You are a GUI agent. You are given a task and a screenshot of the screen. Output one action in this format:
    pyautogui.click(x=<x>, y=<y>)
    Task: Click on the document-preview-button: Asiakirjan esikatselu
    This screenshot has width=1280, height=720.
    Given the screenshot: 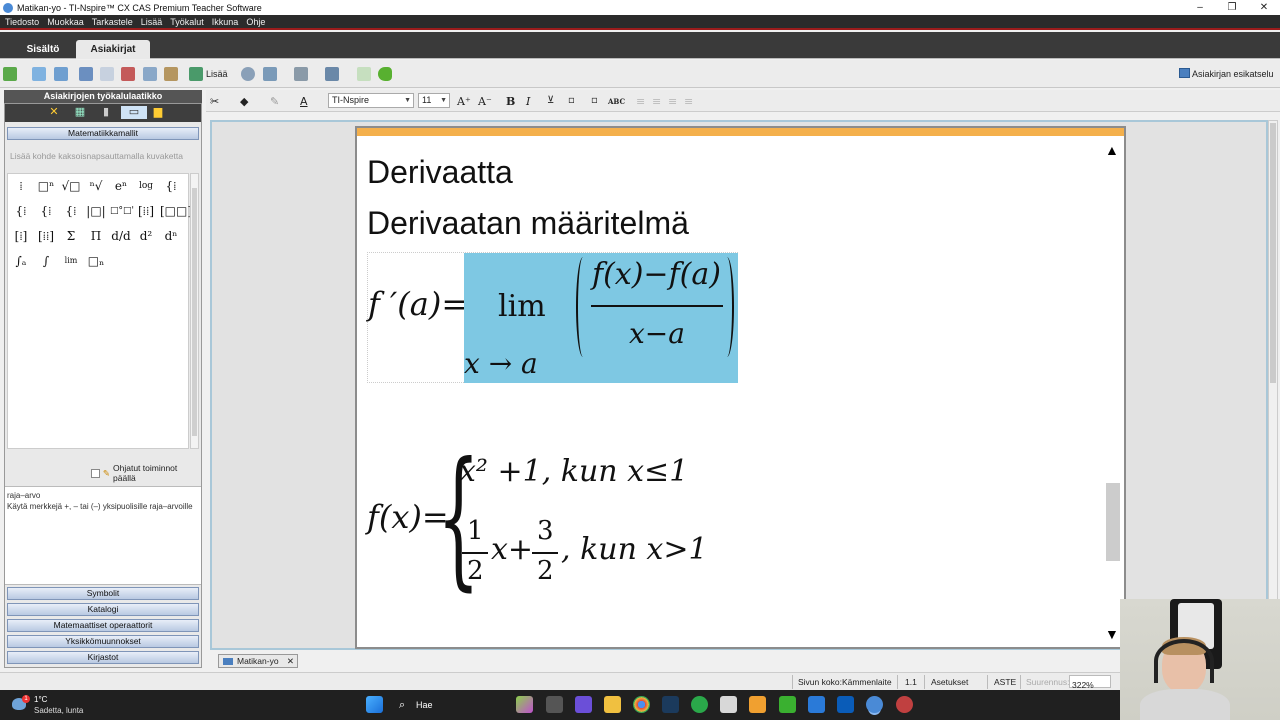 What is the action you would take?
    pyautogui.click(x=1233, y=74)
    